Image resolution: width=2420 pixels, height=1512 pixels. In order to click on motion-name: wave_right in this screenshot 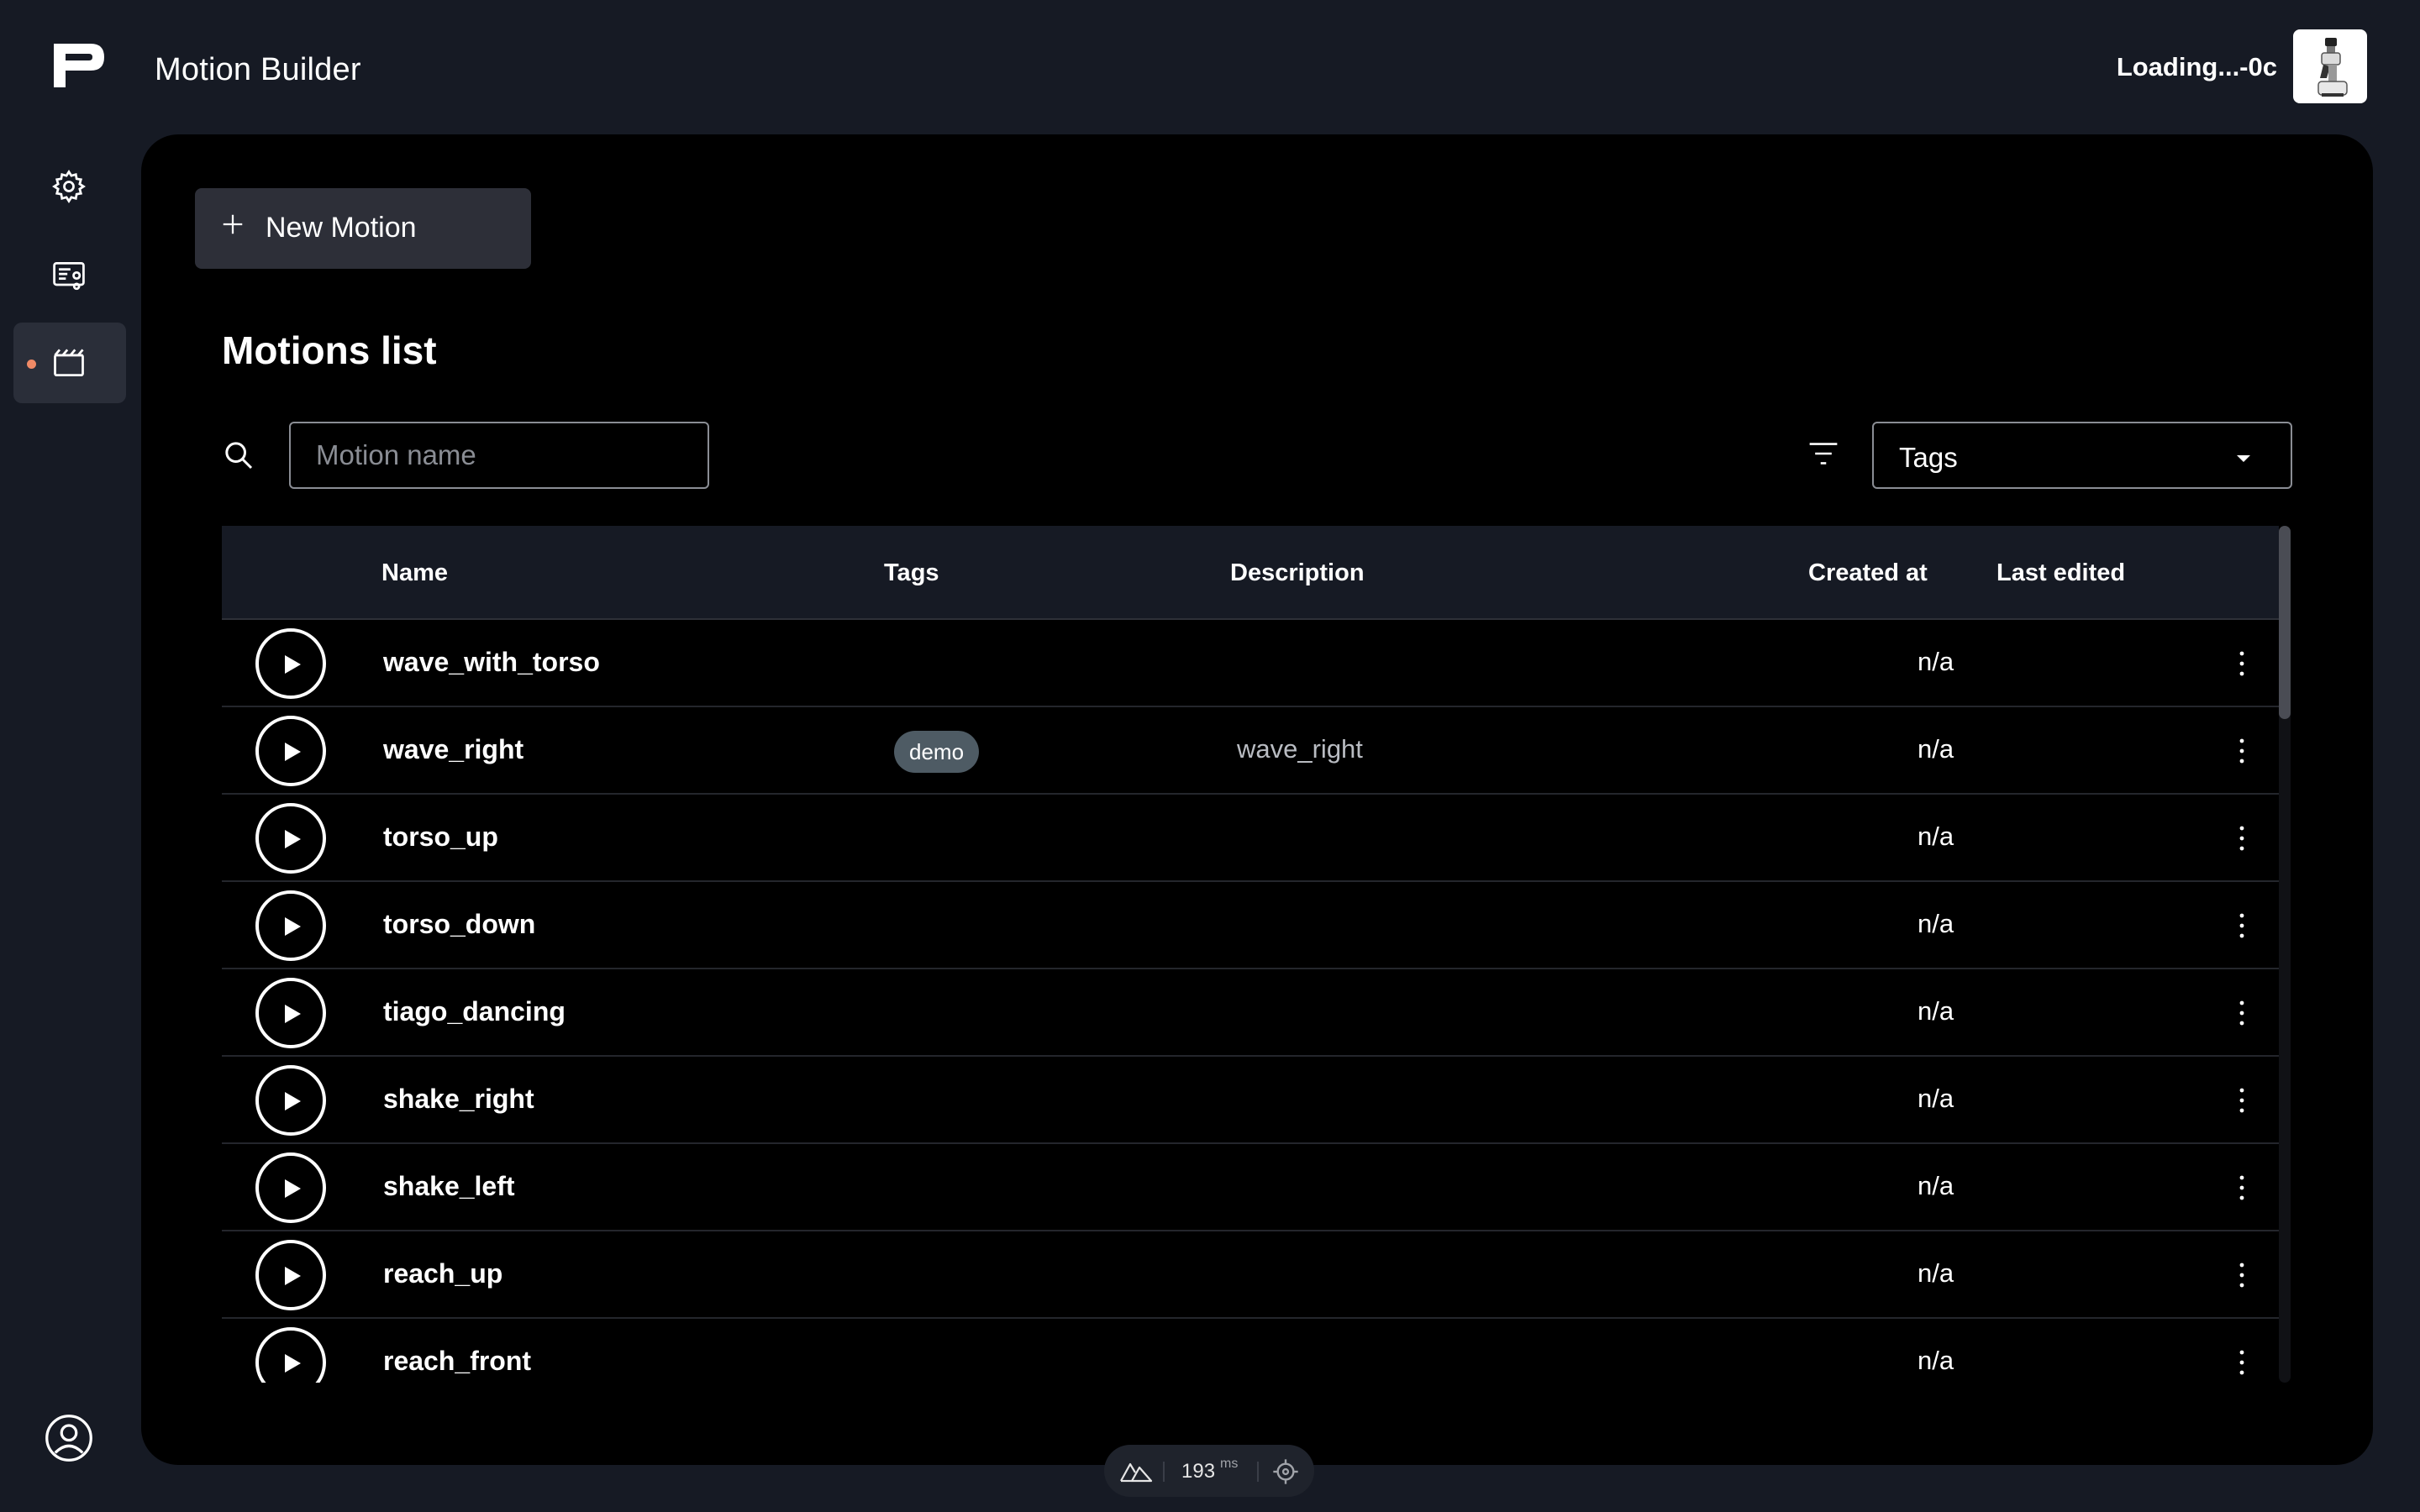, I will do `click(453, 749)`.